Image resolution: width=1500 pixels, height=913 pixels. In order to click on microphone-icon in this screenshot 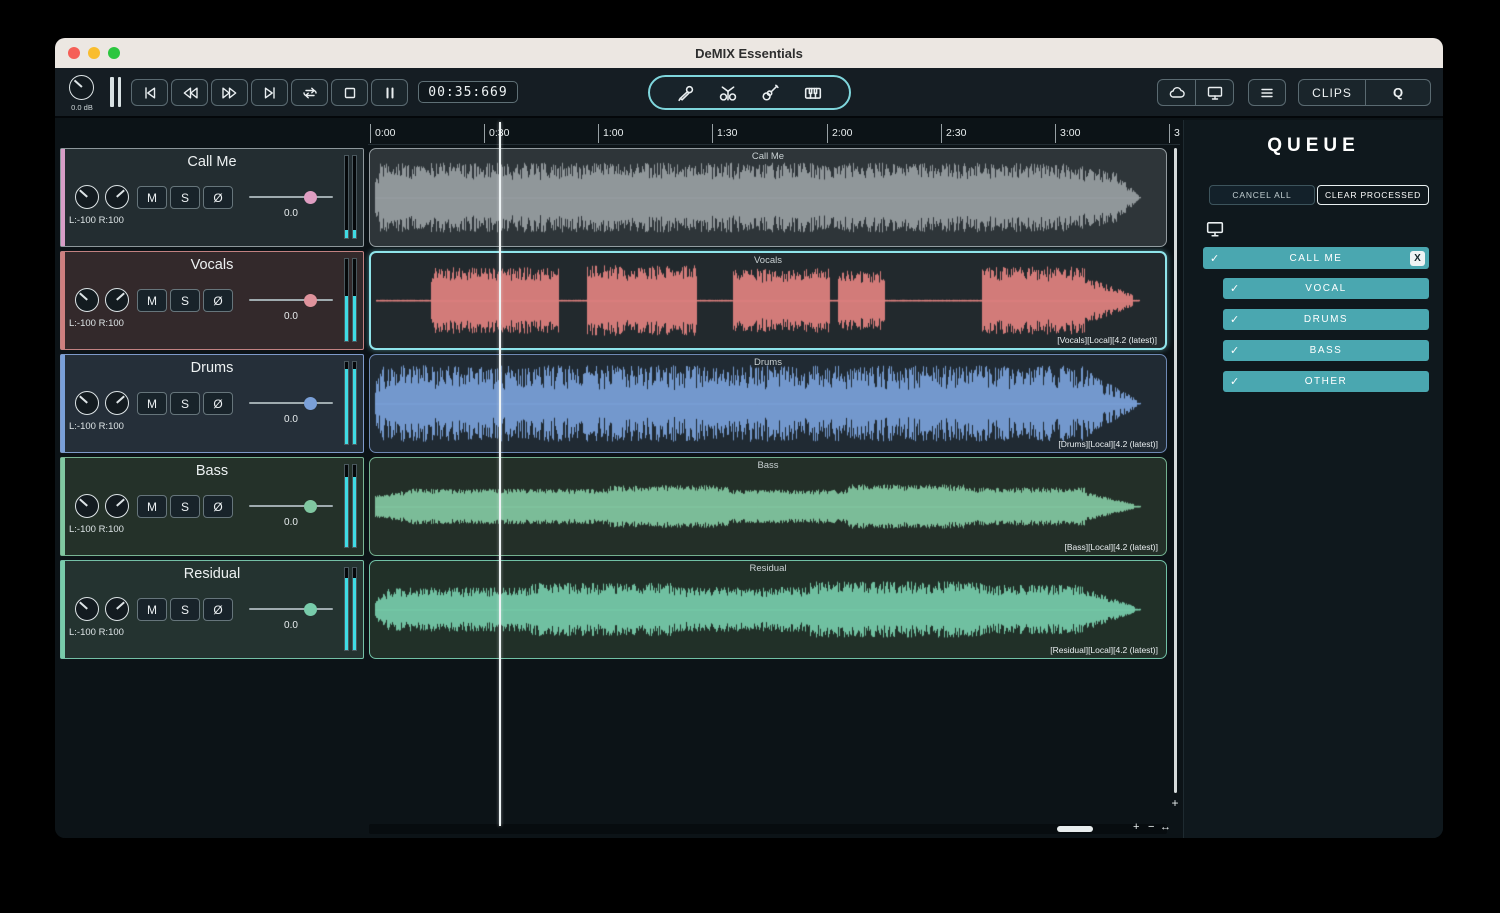, I will do `click(685, 93)`.